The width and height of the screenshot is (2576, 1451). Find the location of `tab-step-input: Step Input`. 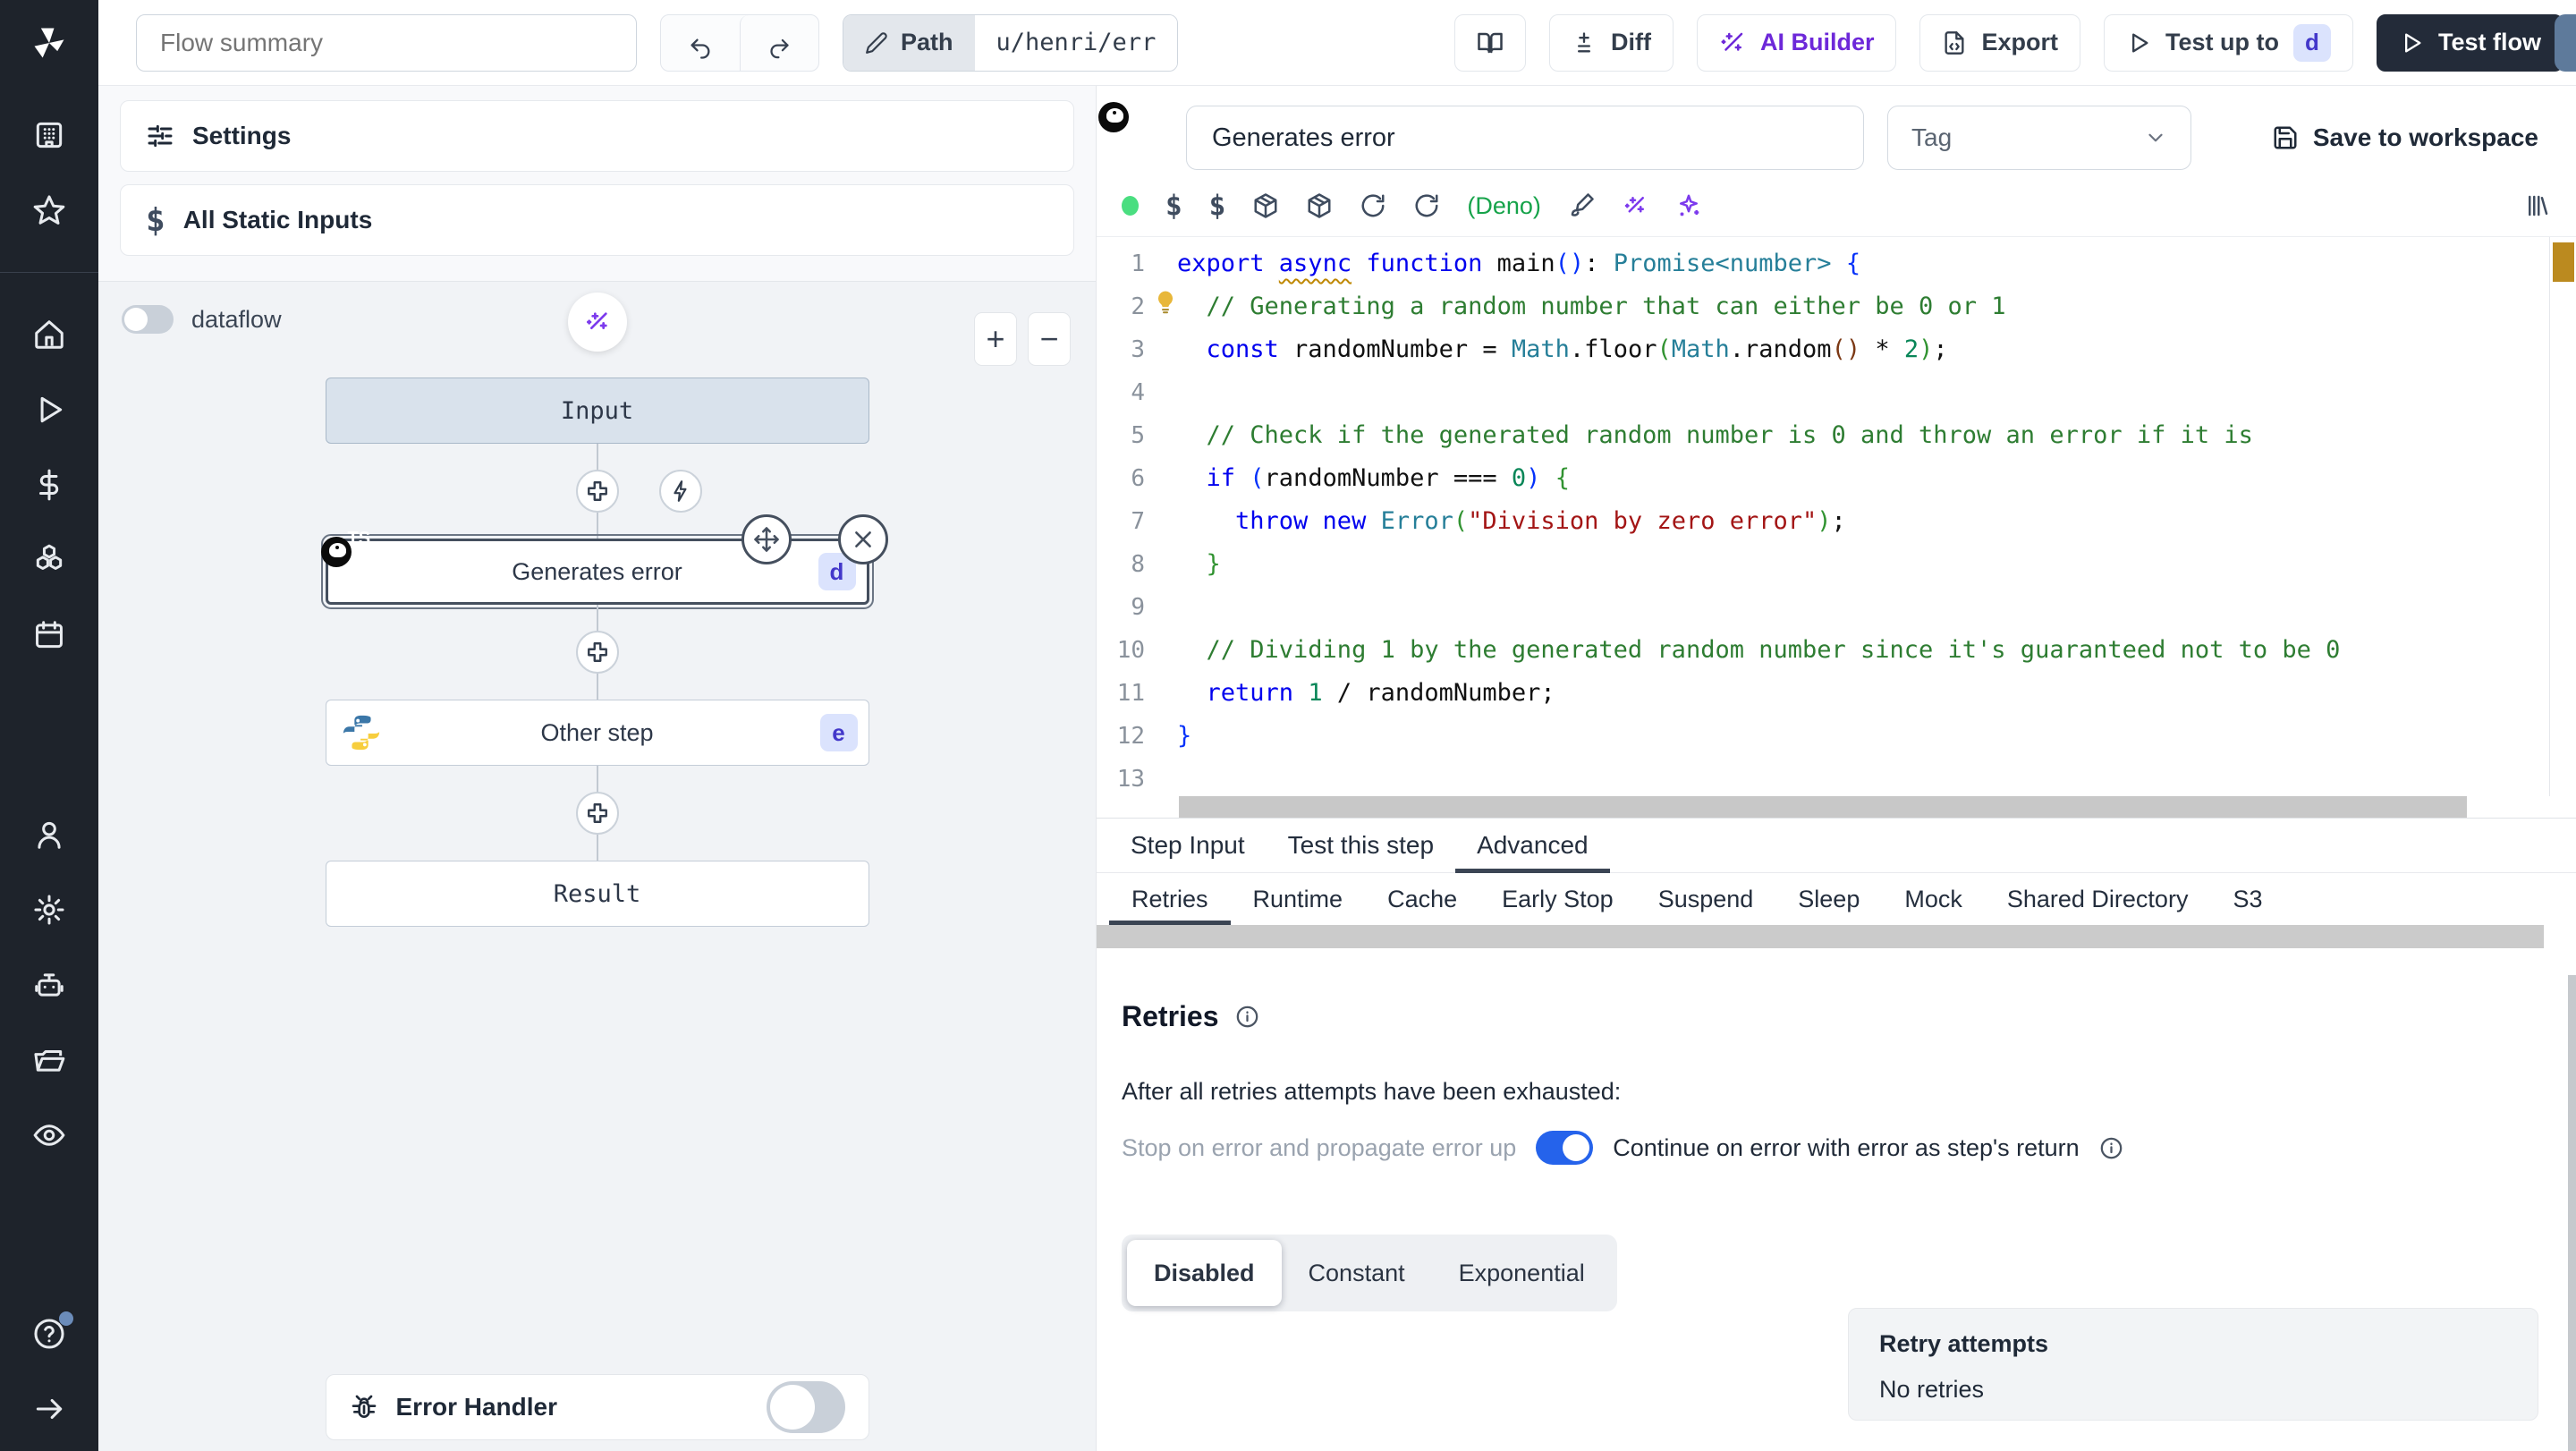

tab-step-input: Step Input is located at coordinates (1188, 845).